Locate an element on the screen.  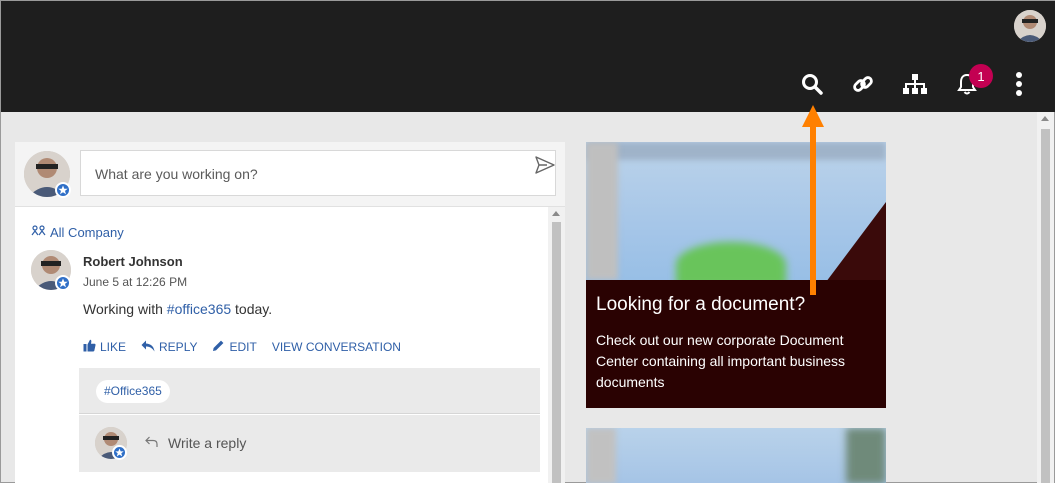
hashtag-link: #office365 is located at coordinates (199, 309).